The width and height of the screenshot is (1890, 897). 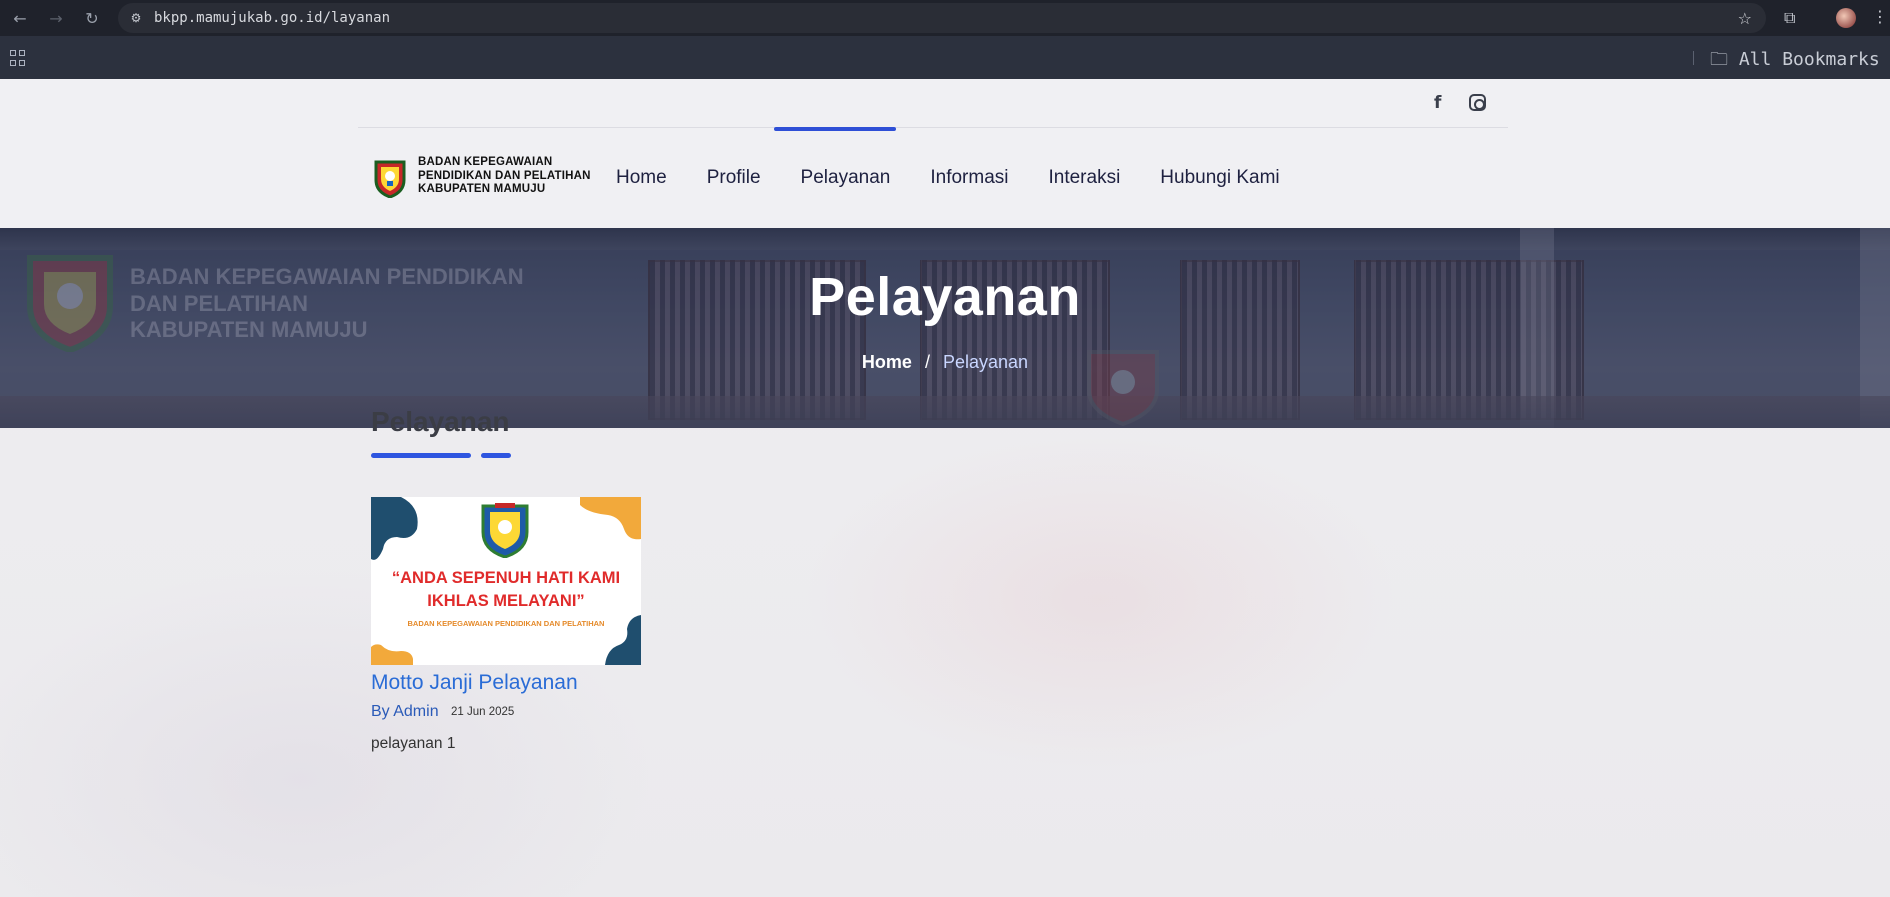 What do you see at coordinates (734, 182) in the screenshot?
I see `nav-profile: Profile` at bounding box center [734, 182].